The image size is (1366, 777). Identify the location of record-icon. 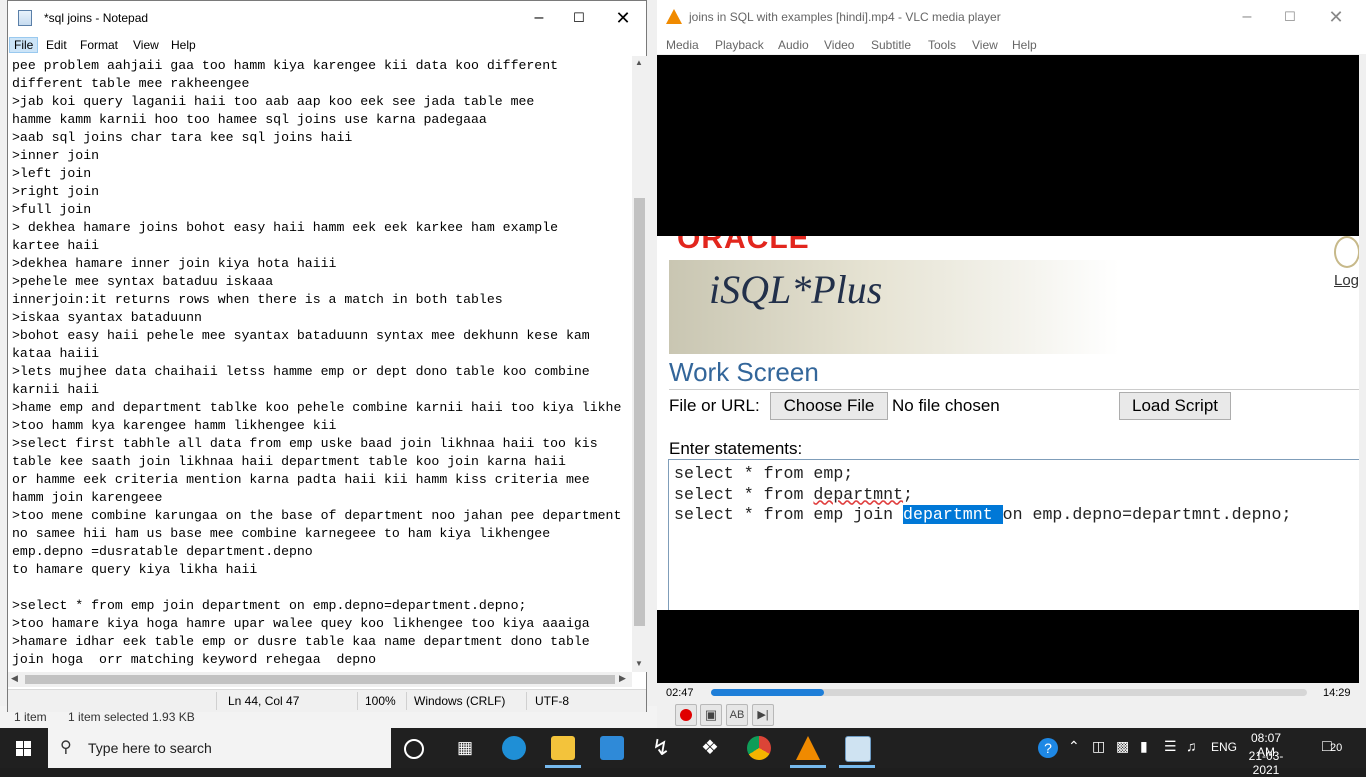
(686, 715).